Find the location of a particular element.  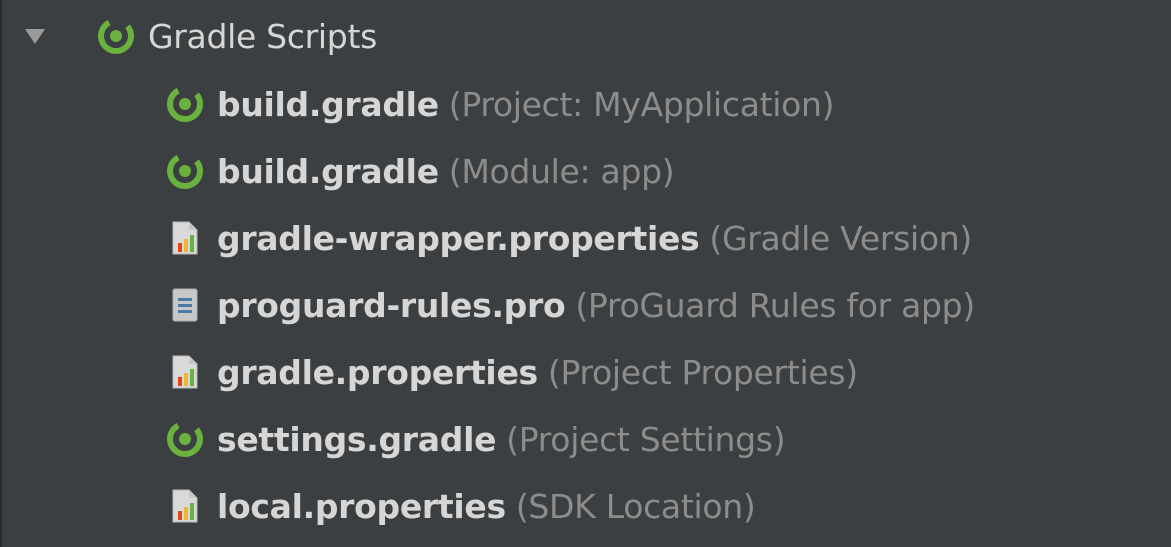

file-description: (Gradle Version) is located at coordinates (840, 238).